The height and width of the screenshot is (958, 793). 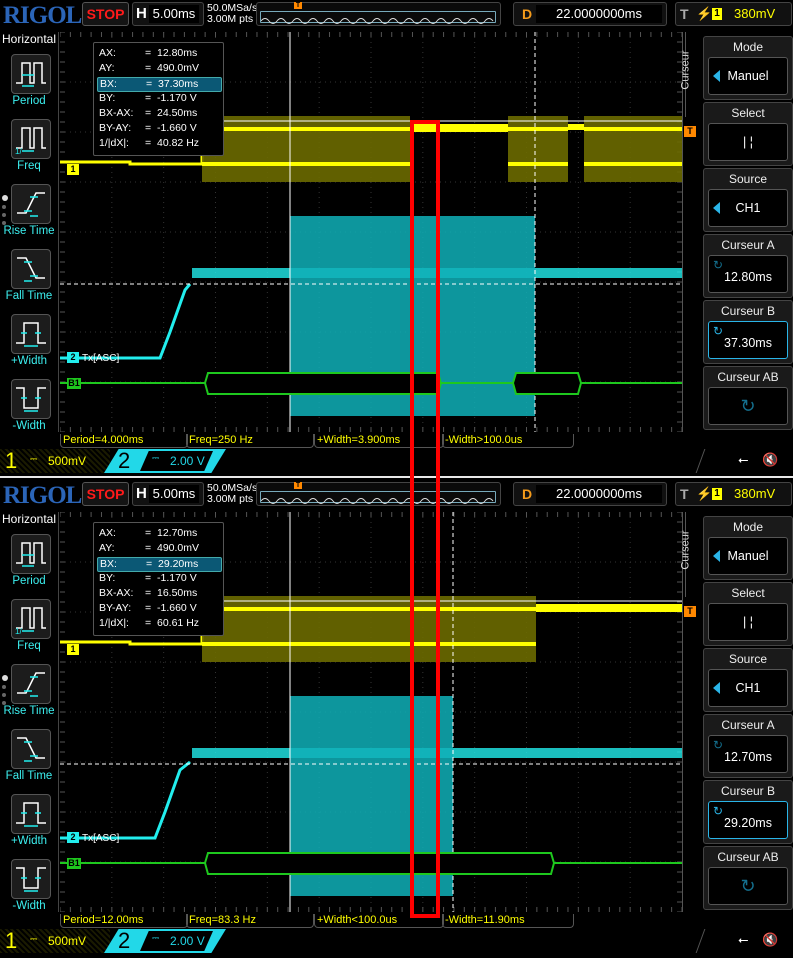 What do you see at coordinates (141, 493) in the screenshot?
I see `timebase-label: H` at bounding box center [141, 493].